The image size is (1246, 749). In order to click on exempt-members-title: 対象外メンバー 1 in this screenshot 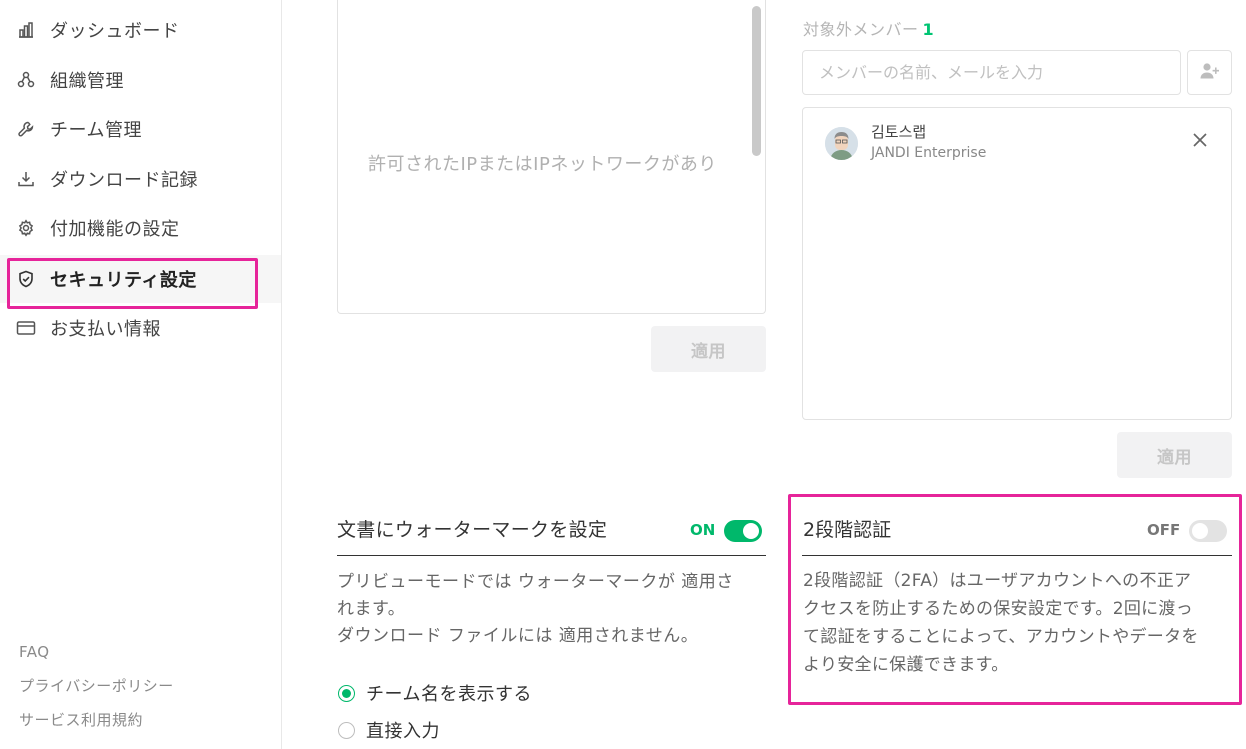, I will do `click(868, 28)`.